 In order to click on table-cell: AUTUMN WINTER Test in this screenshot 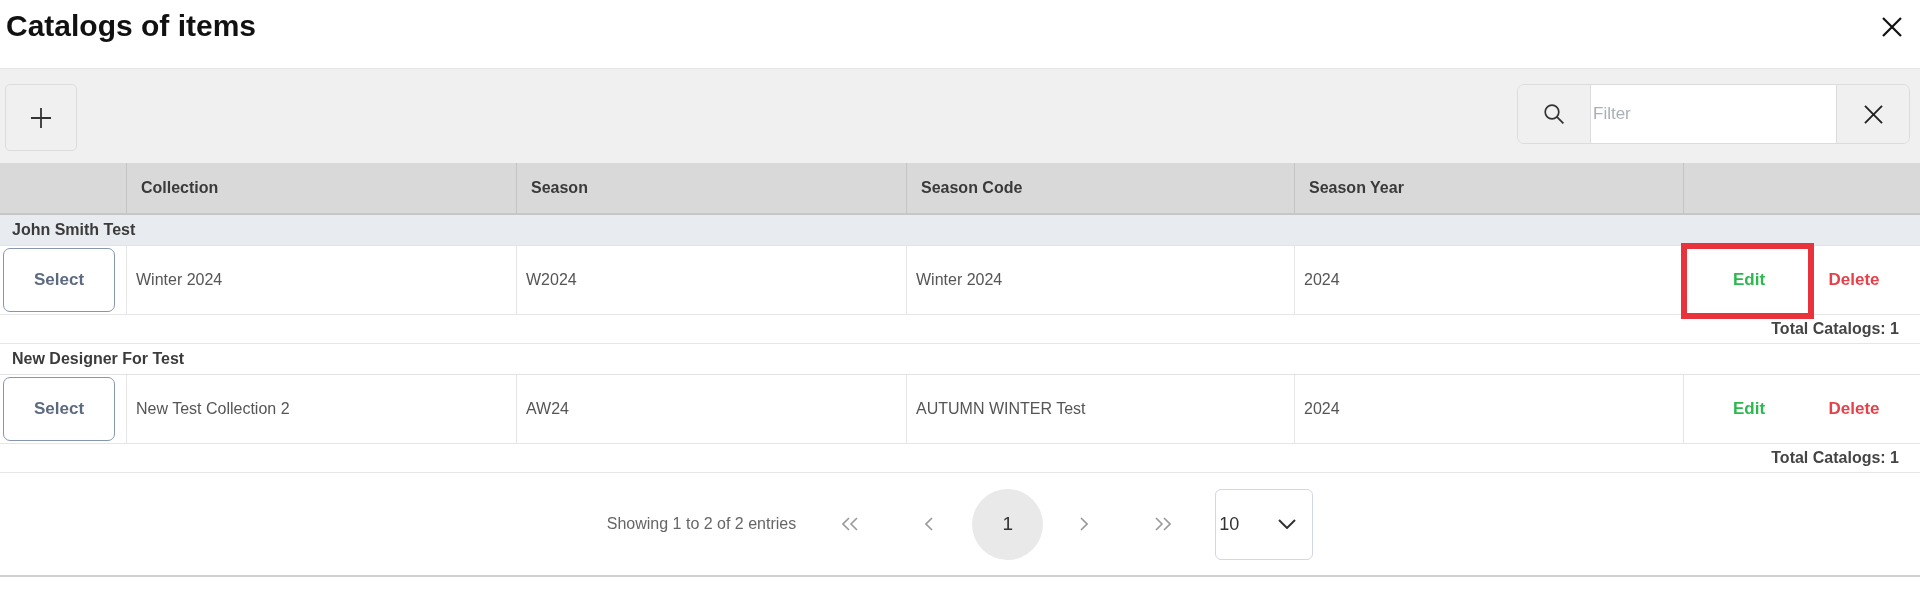, I will do `click(1101, 409)`.